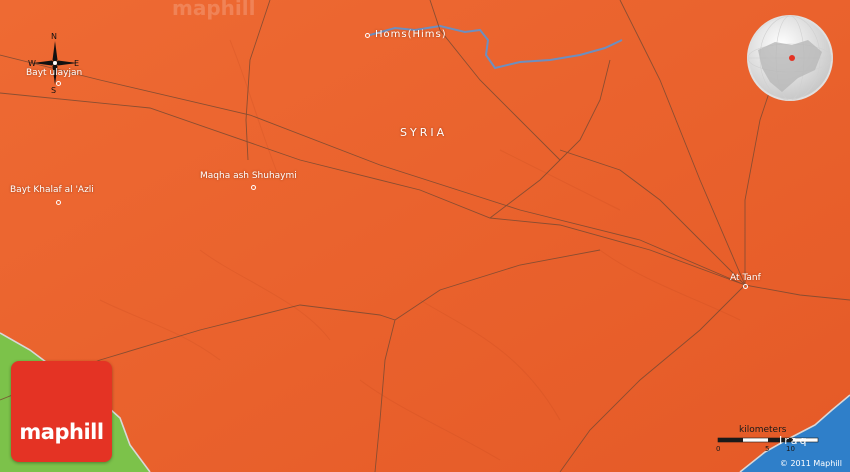 The image size is (850, 472). I want to click on compass-south-label: S, so click(54, 90).